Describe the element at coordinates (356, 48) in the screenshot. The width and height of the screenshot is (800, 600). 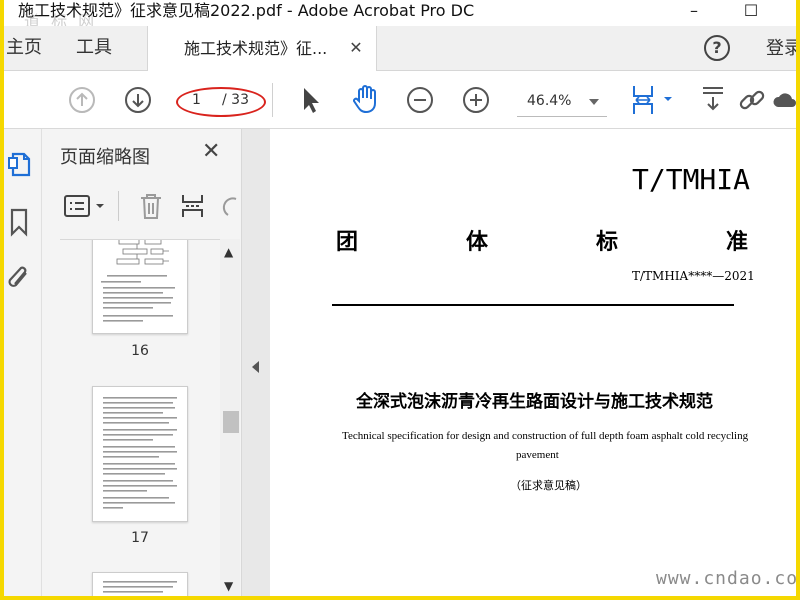
I see `close-tab-icon: ✕` at that location.